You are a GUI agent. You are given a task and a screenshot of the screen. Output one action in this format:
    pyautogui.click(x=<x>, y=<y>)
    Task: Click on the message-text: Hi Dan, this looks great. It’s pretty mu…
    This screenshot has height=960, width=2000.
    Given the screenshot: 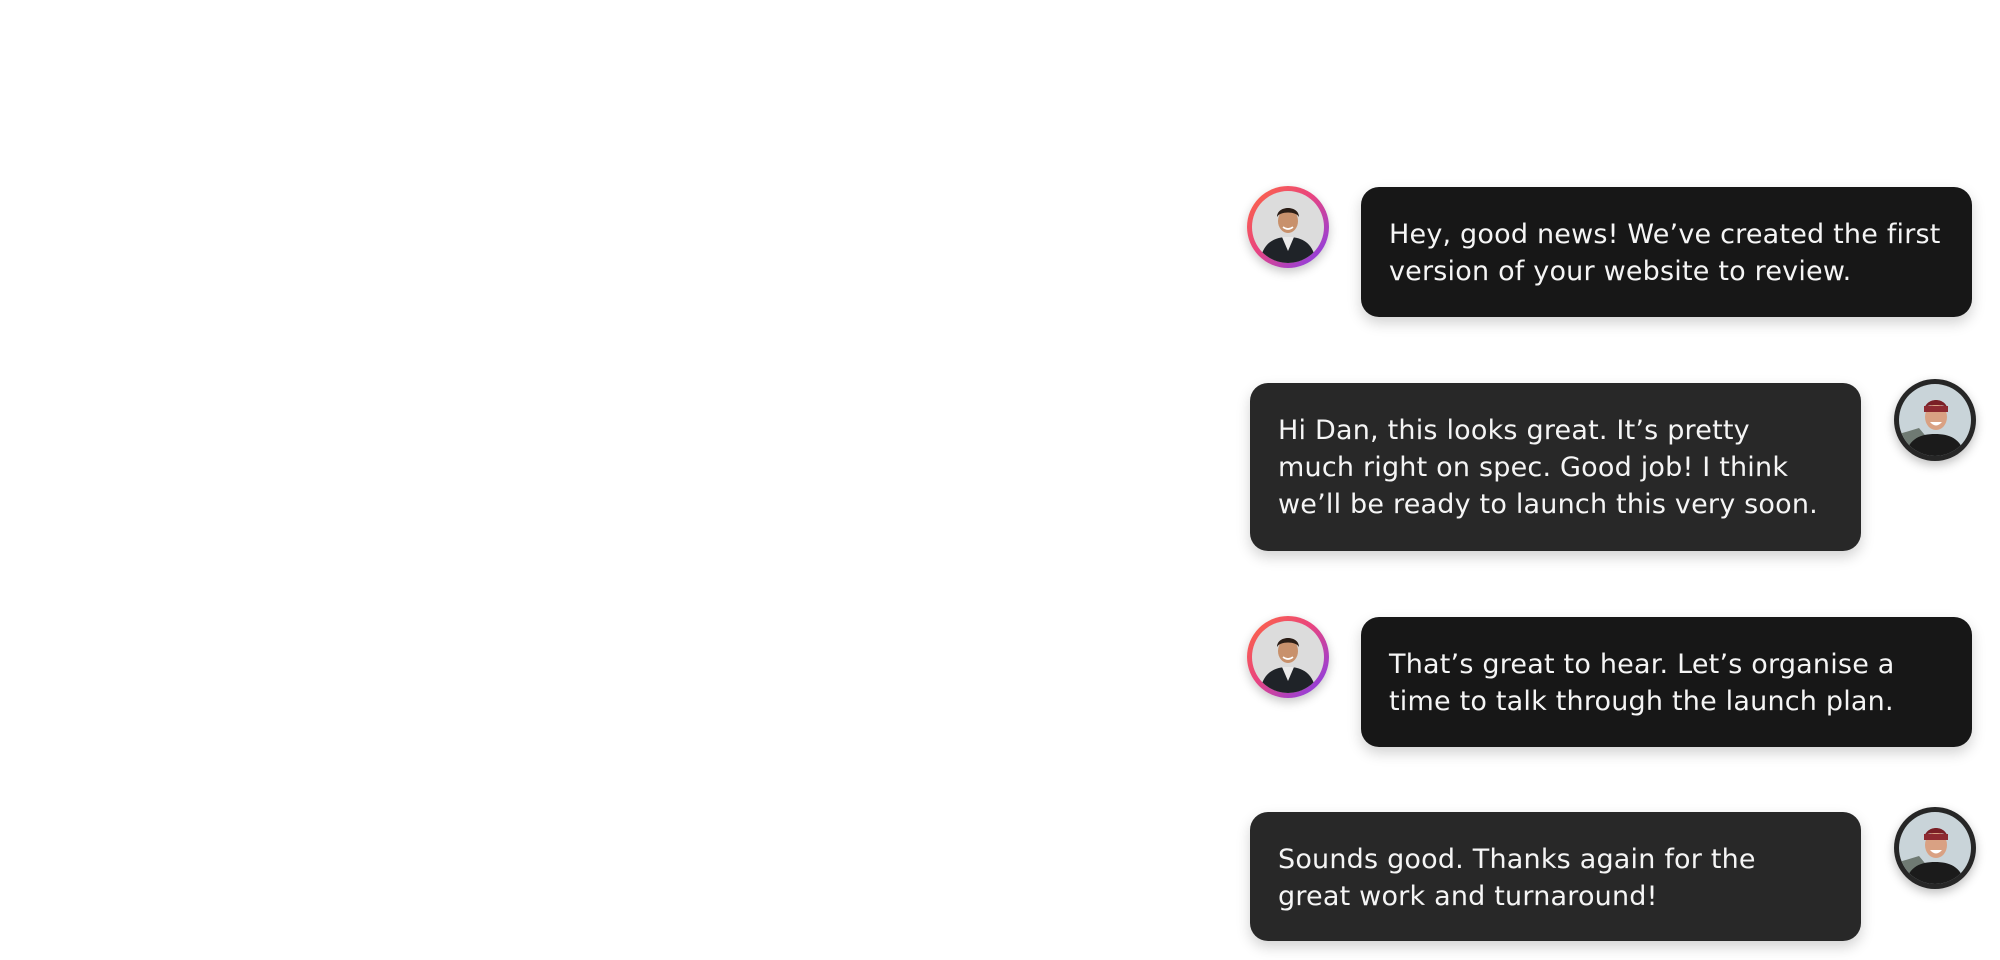 What is the action you would take?
    pyautogui.click(x=1548, y=467)
    